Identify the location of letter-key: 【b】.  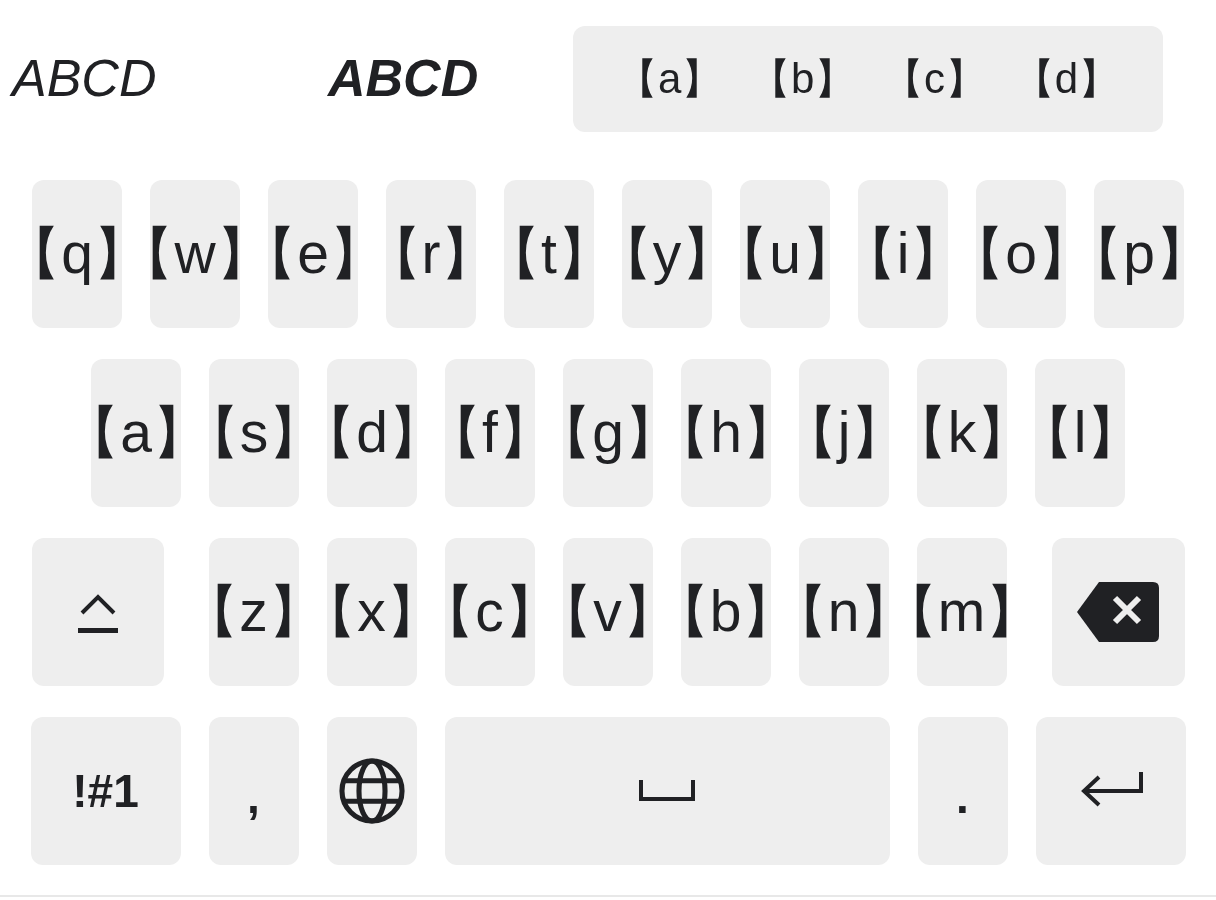
(725, 612).